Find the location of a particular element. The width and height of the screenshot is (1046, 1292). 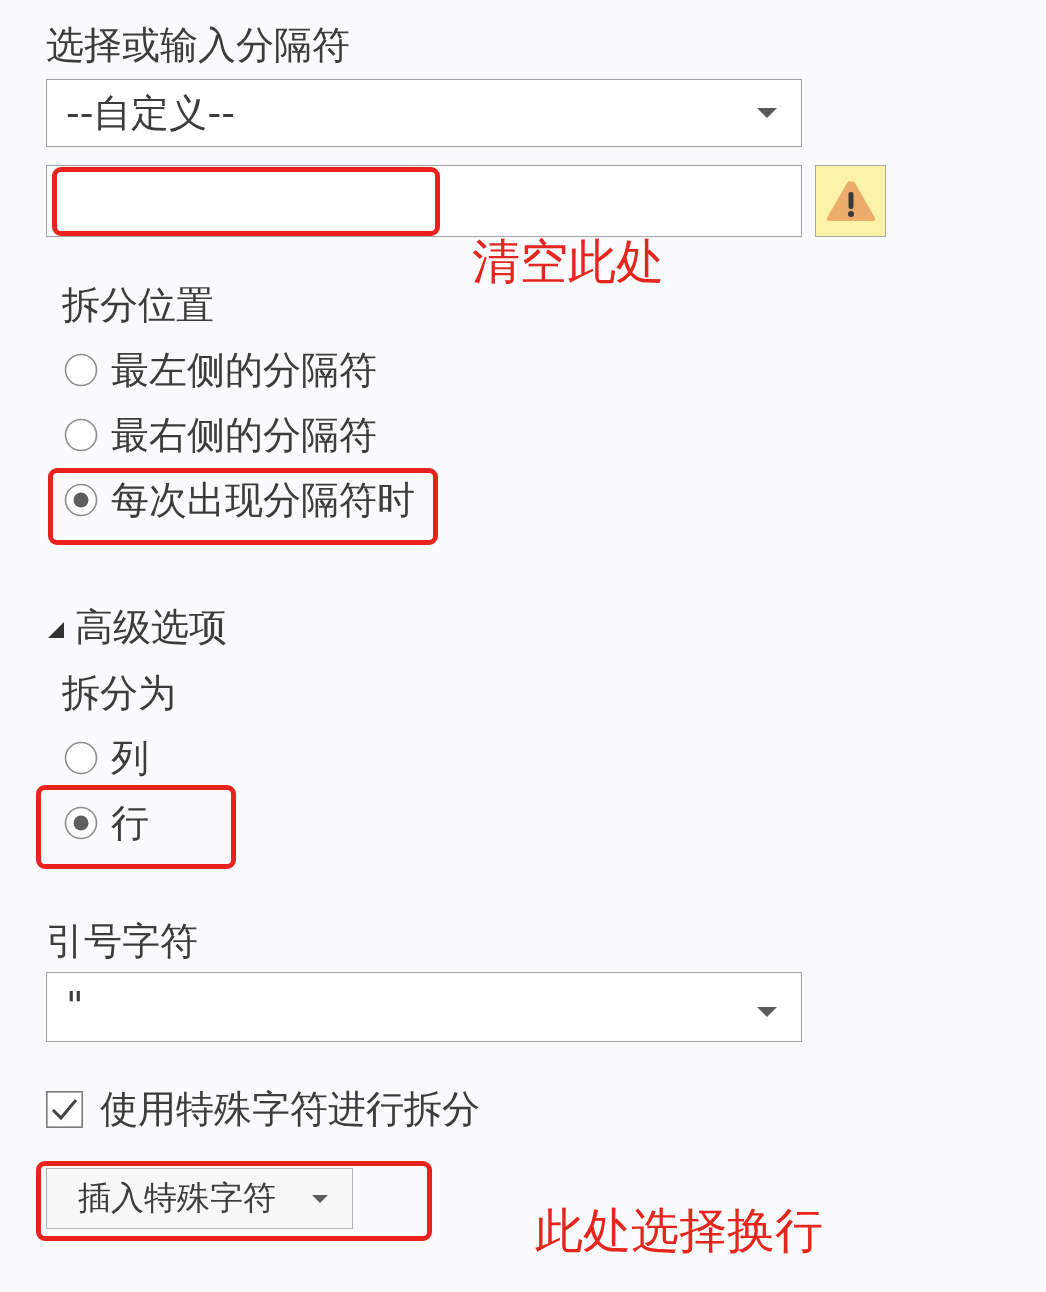

radio-option: 最右侧的分隔符 is located at coordinates (220, 435).